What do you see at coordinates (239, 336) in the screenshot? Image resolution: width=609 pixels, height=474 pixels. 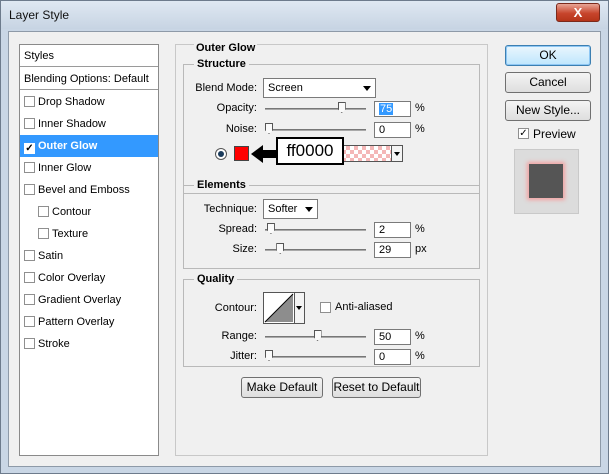 I see `range-label: Range:` at bounding box center [239, 336].